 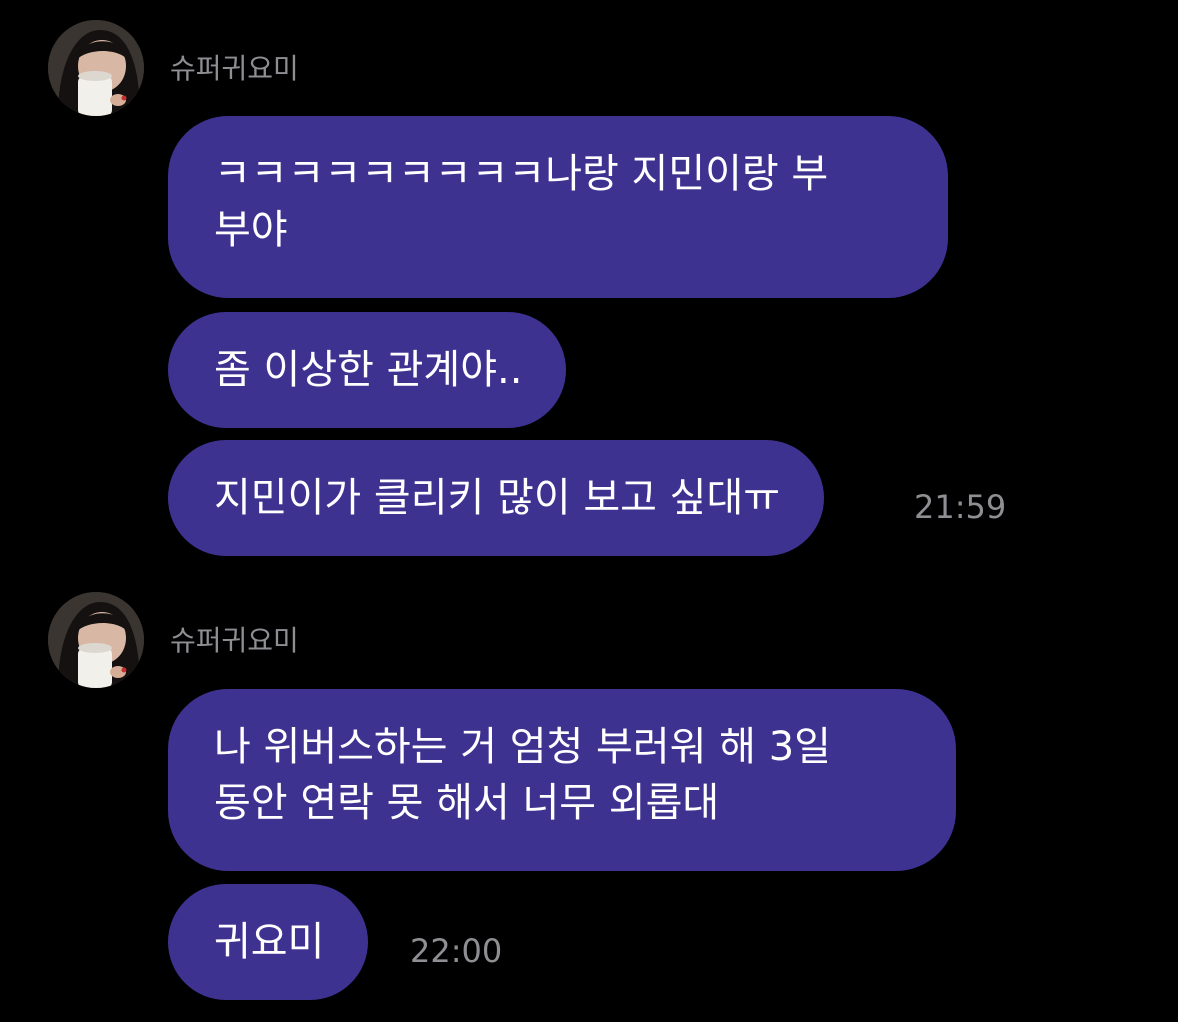 I want to click on message-bubble: 나 위버스하는 거 엄청 부러워 해 3일 동안 연락 못 해서 너무 외롭대, so click(x=562, y=780).